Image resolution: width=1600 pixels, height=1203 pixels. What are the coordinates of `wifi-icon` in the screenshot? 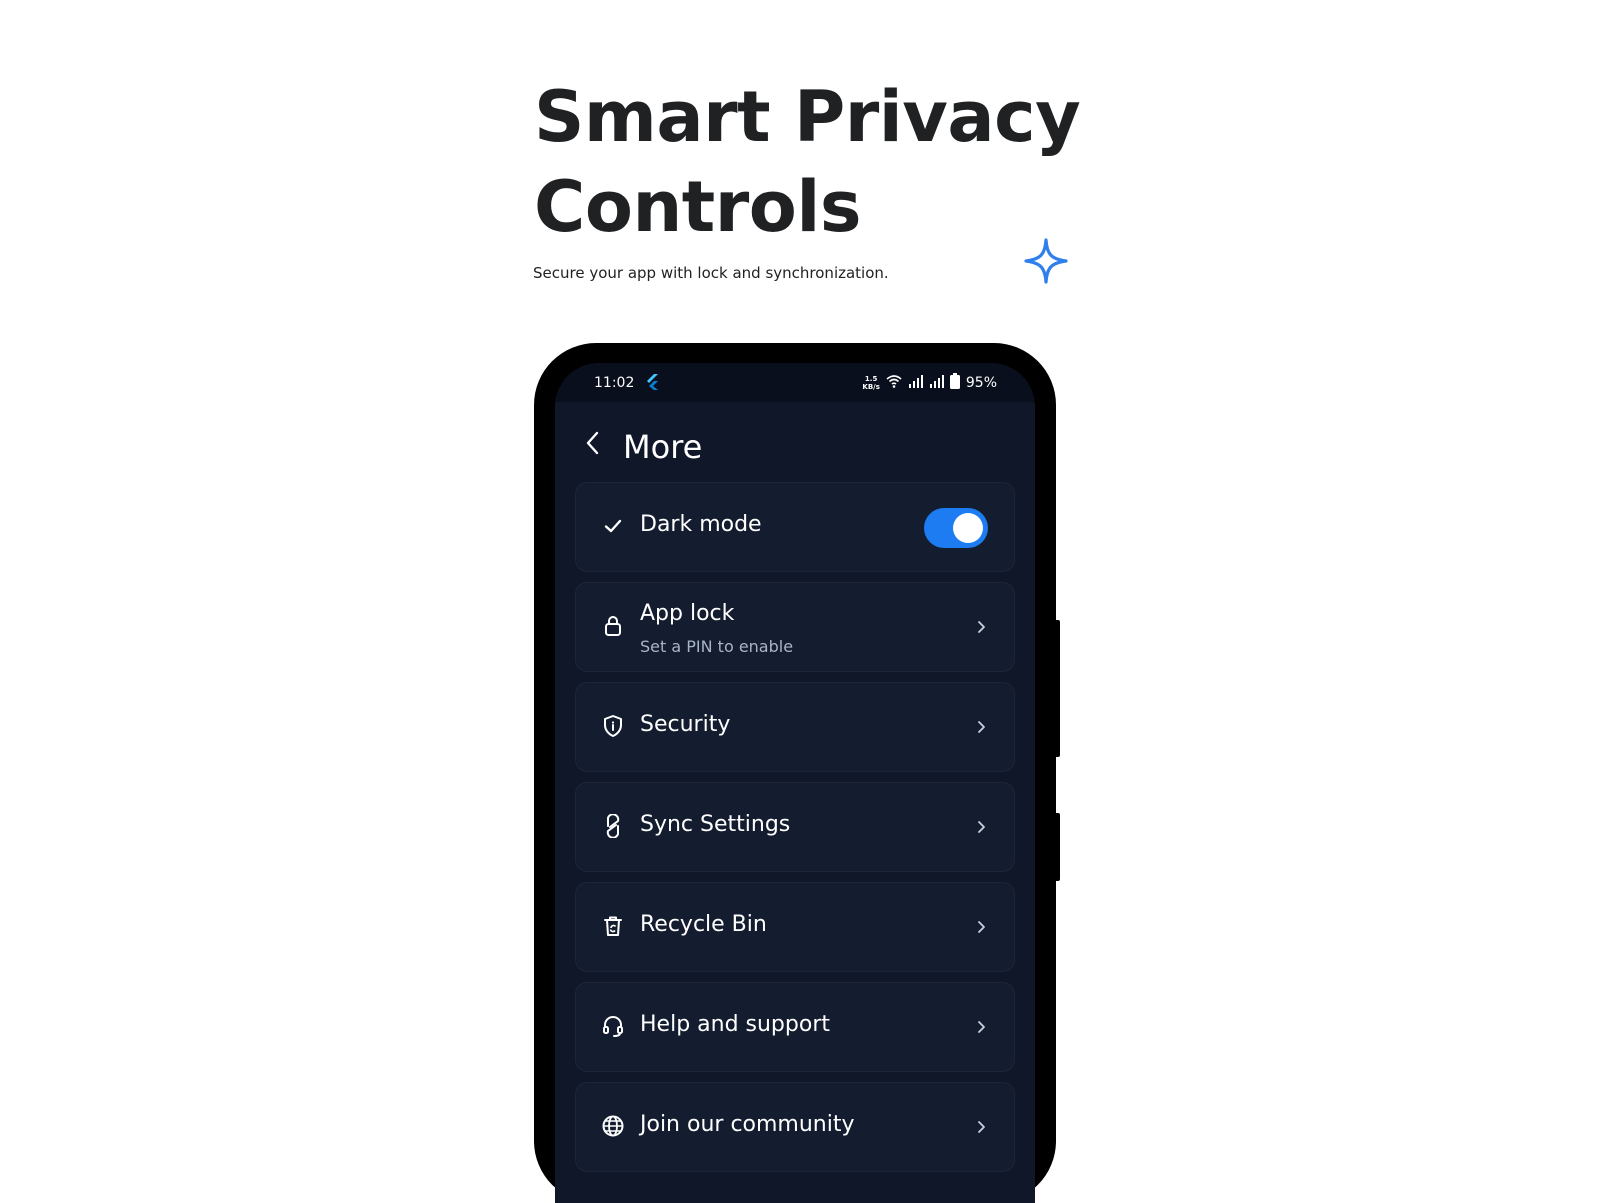 It's located at (894, 383).